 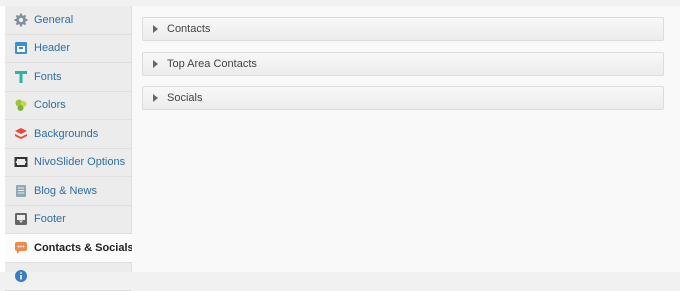 What do you see at coordinates (212, 64) in the screenshot?
I see `section-title: Top Area Contacts` at bounding box center [212, 64].